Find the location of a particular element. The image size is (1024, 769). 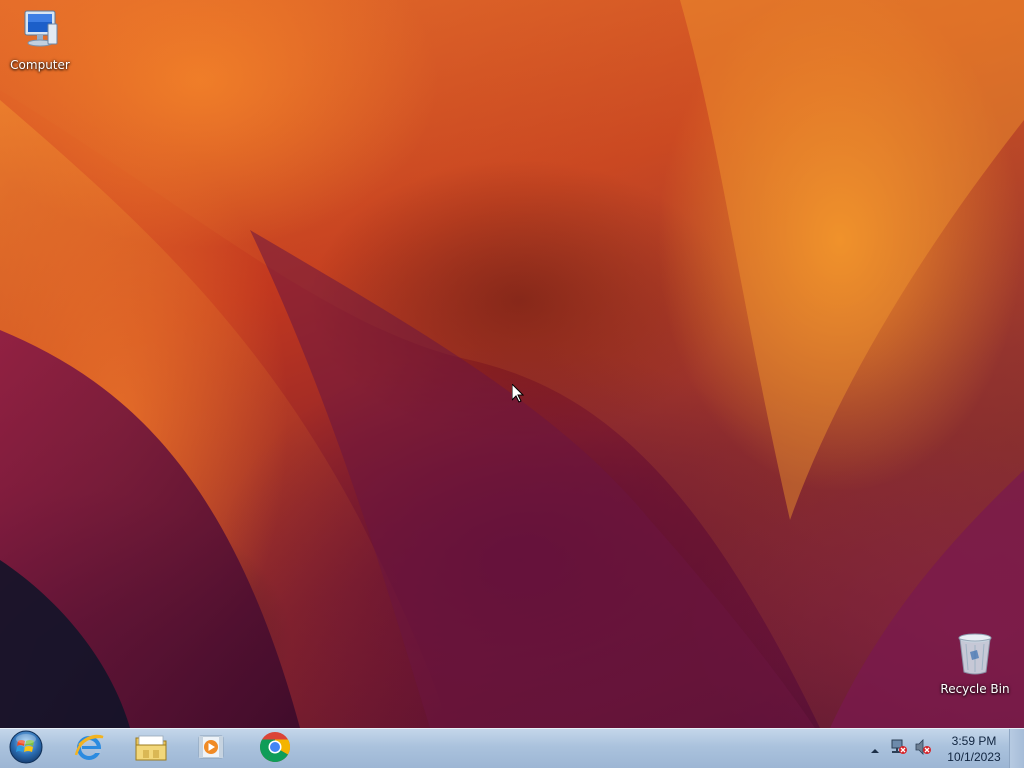

volume-tray-button is located at coordinates (923, 749).